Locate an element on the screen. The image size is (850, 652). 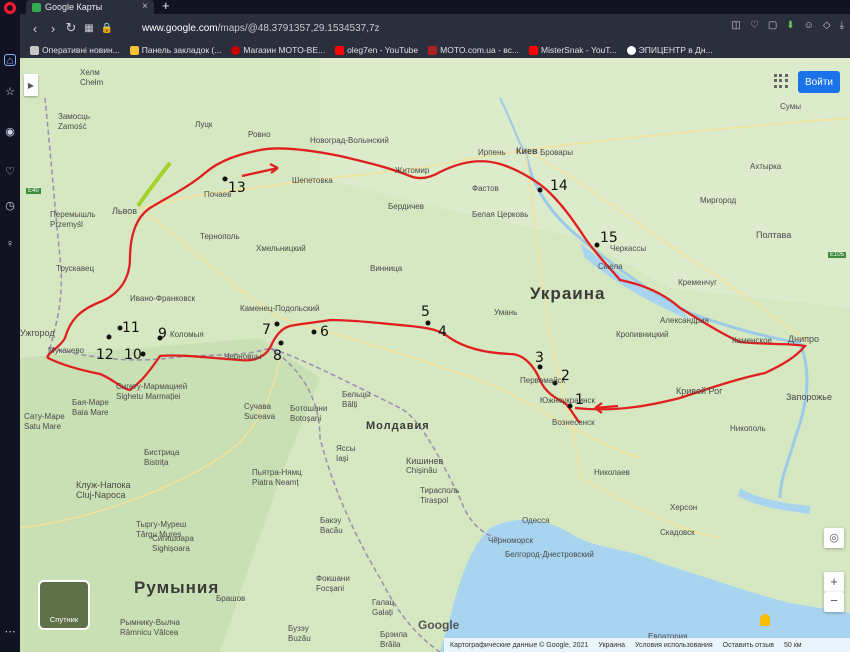
city-label: Кременчуг is located at coordinates (698, 282).